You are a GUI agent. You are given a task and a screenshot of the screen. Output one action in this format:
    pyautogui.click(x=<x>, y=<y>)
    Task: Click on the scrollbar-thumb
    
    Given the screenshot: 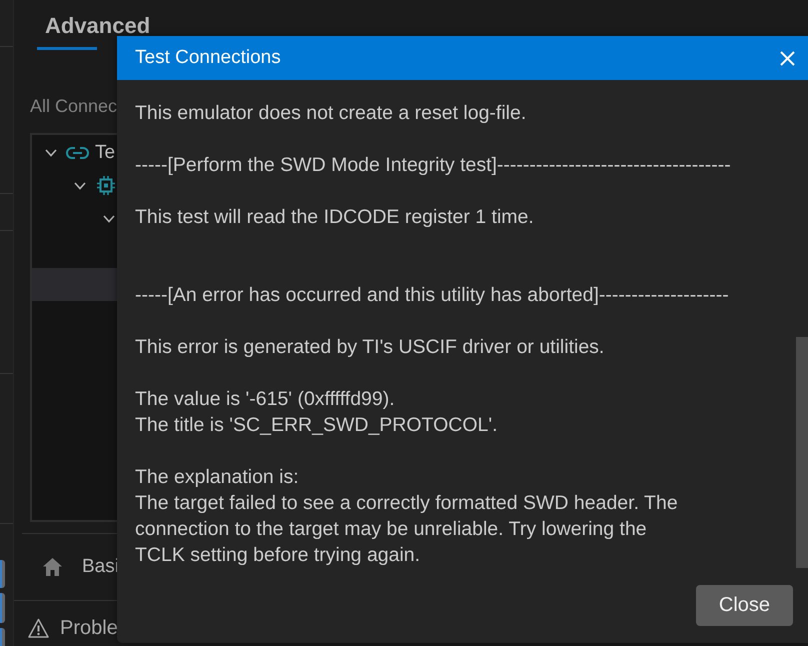 What is the action you would take?
    pyautogui.click(x=802, y=452)
    